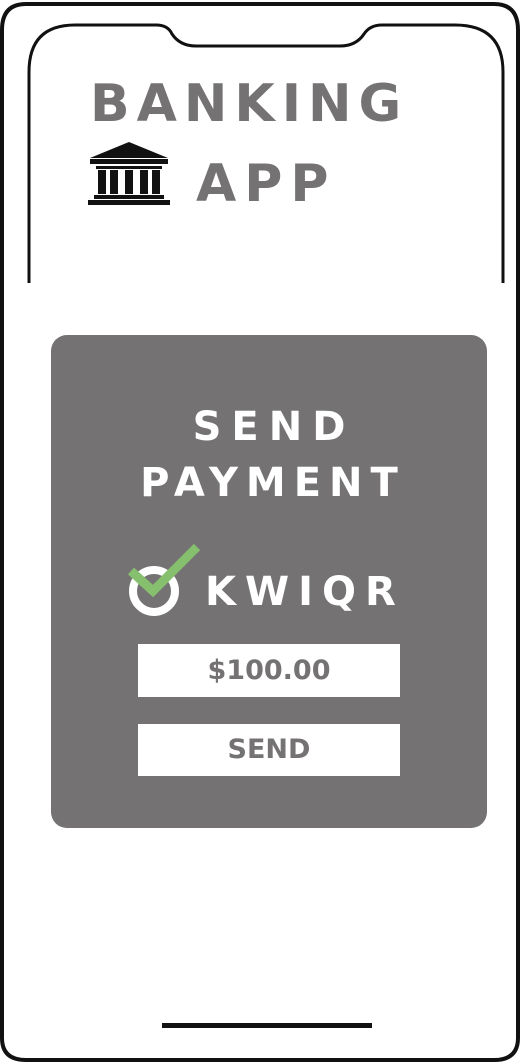  What do you see at coordinates (266, 184) in the screenshot?
I see `app-title-line-2: APP` at bounding box center [266, 184].